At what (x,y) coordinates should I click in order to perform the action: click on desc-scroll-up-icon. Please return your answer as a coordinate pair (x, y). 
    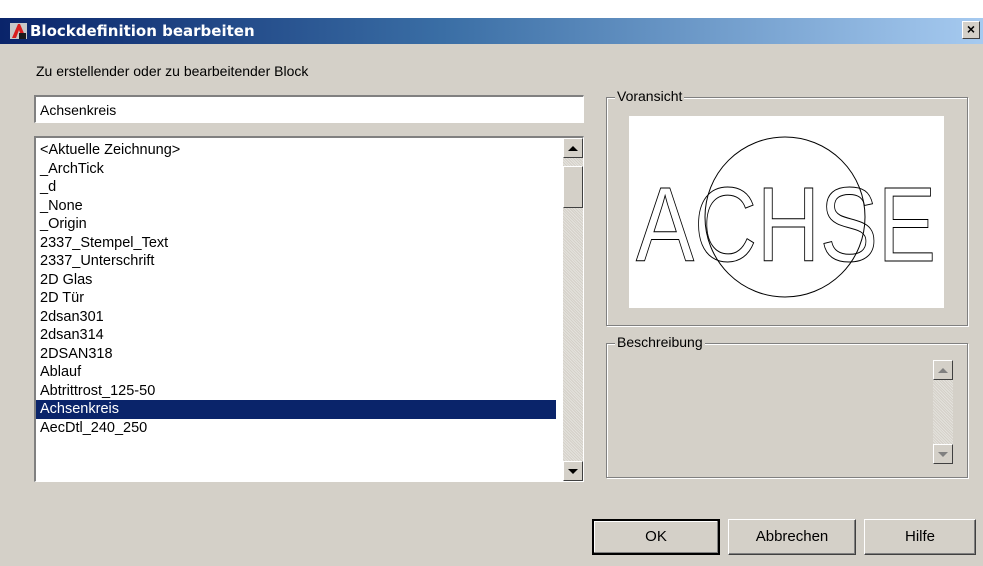
    Looking at the image, I should click on (943, 370).